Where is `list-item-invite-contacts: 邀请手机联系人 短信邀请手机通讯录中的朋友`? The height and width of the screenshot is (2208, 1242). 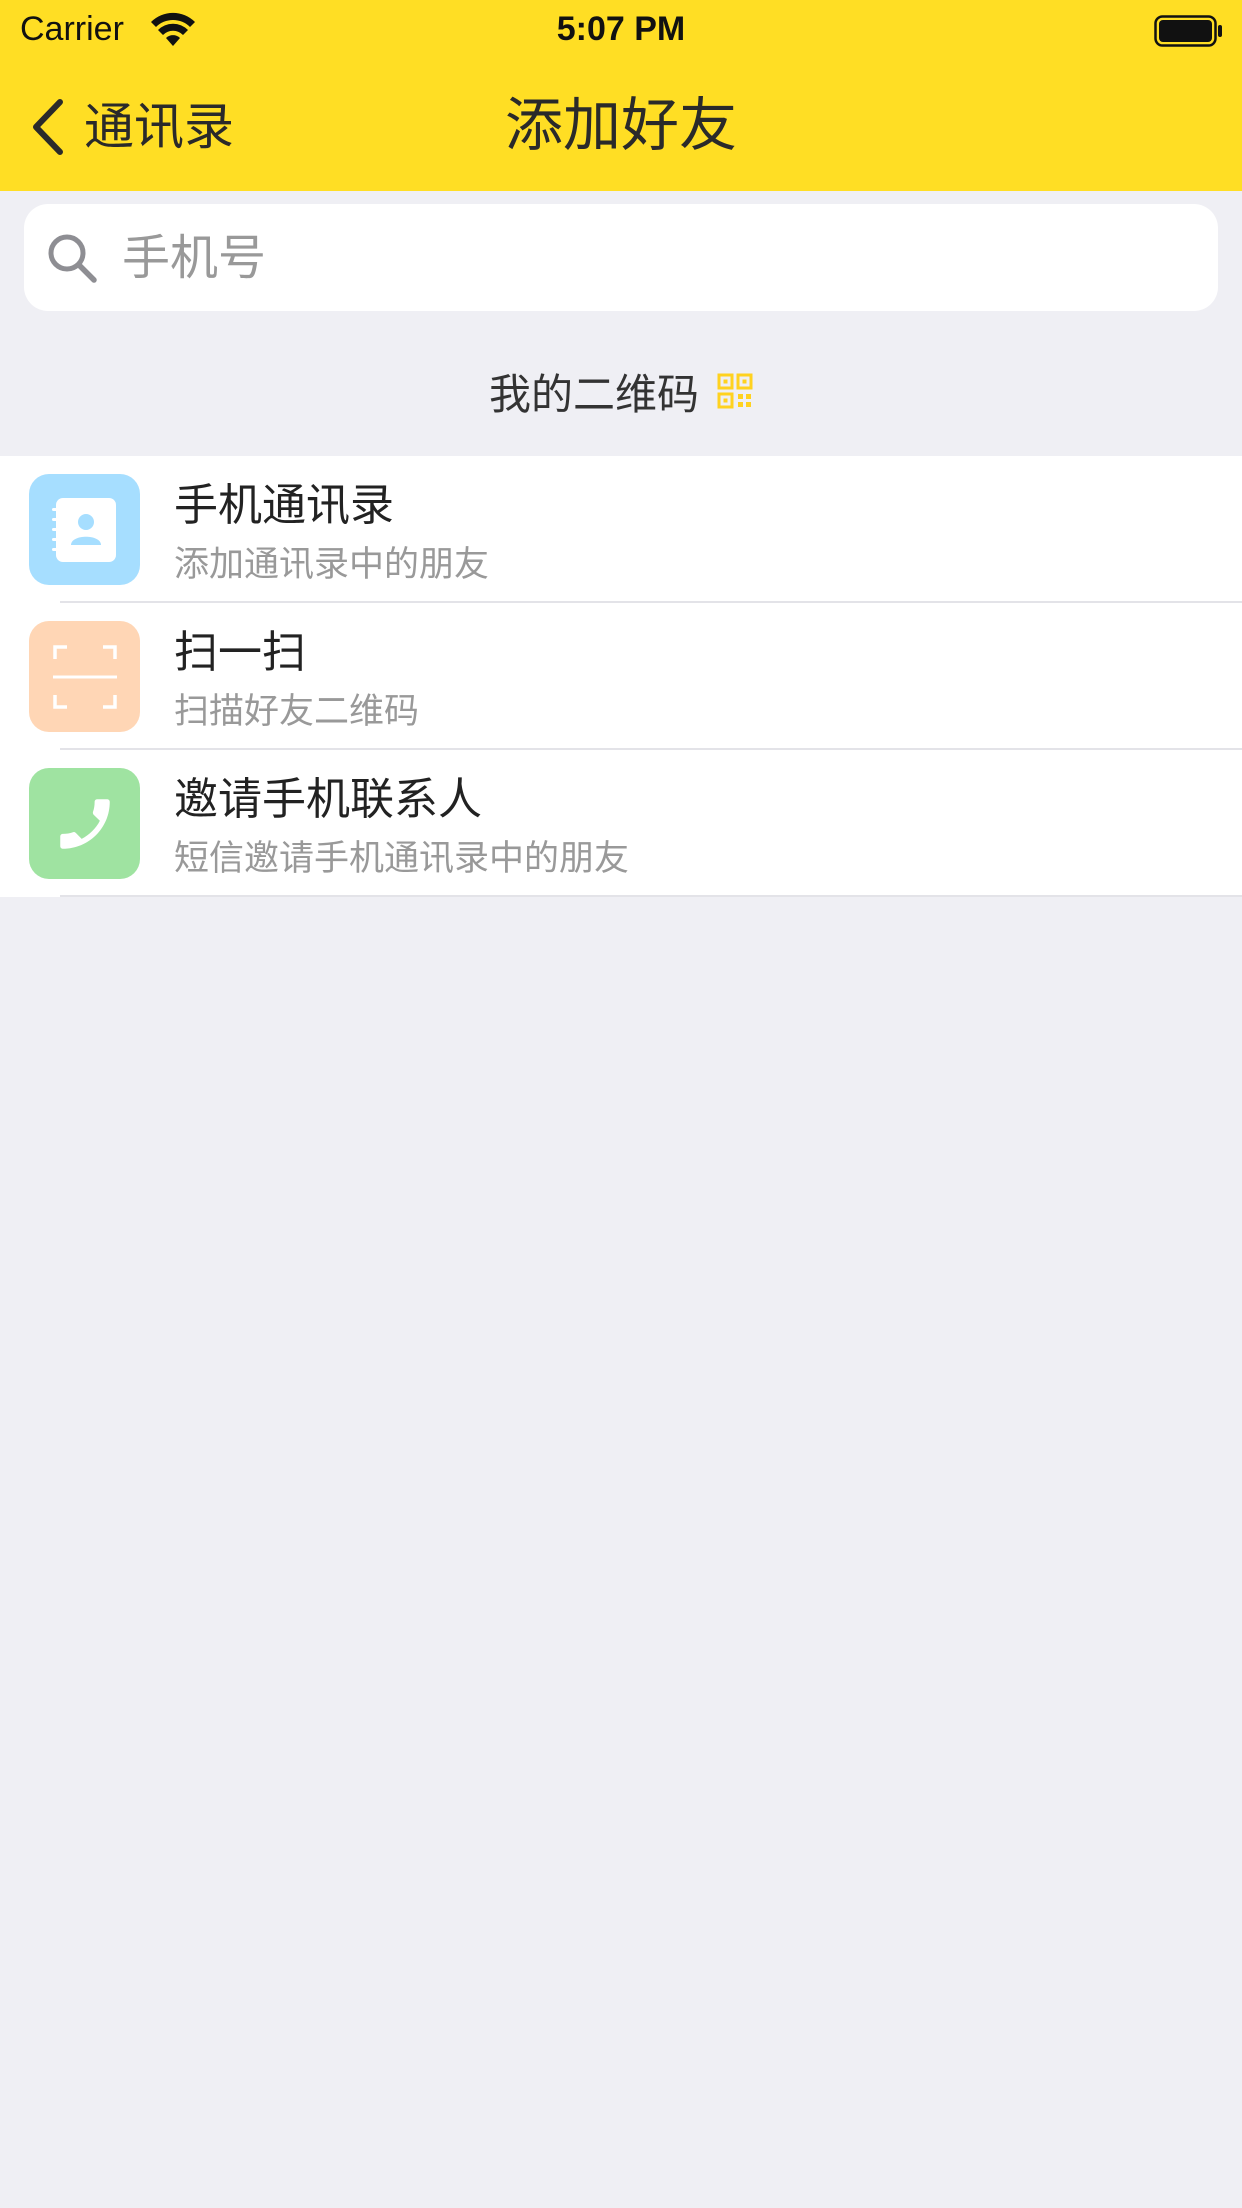
list-item-invite-contacts: 邀请手机联系人 短信邀请手机通讯录中的朋友 is located at coordinates (621, 823).